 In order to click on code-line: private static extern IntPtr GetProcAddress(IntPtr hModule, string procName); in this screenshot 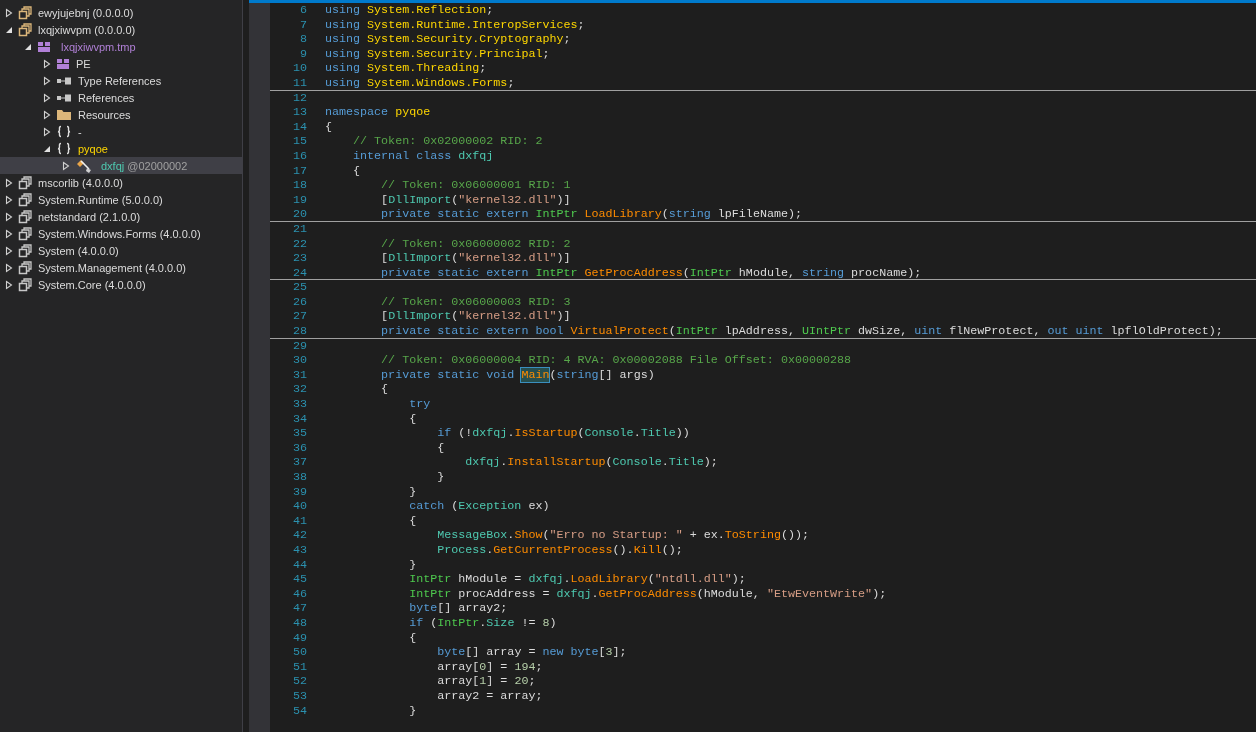, I will do `click(651, 272)`.